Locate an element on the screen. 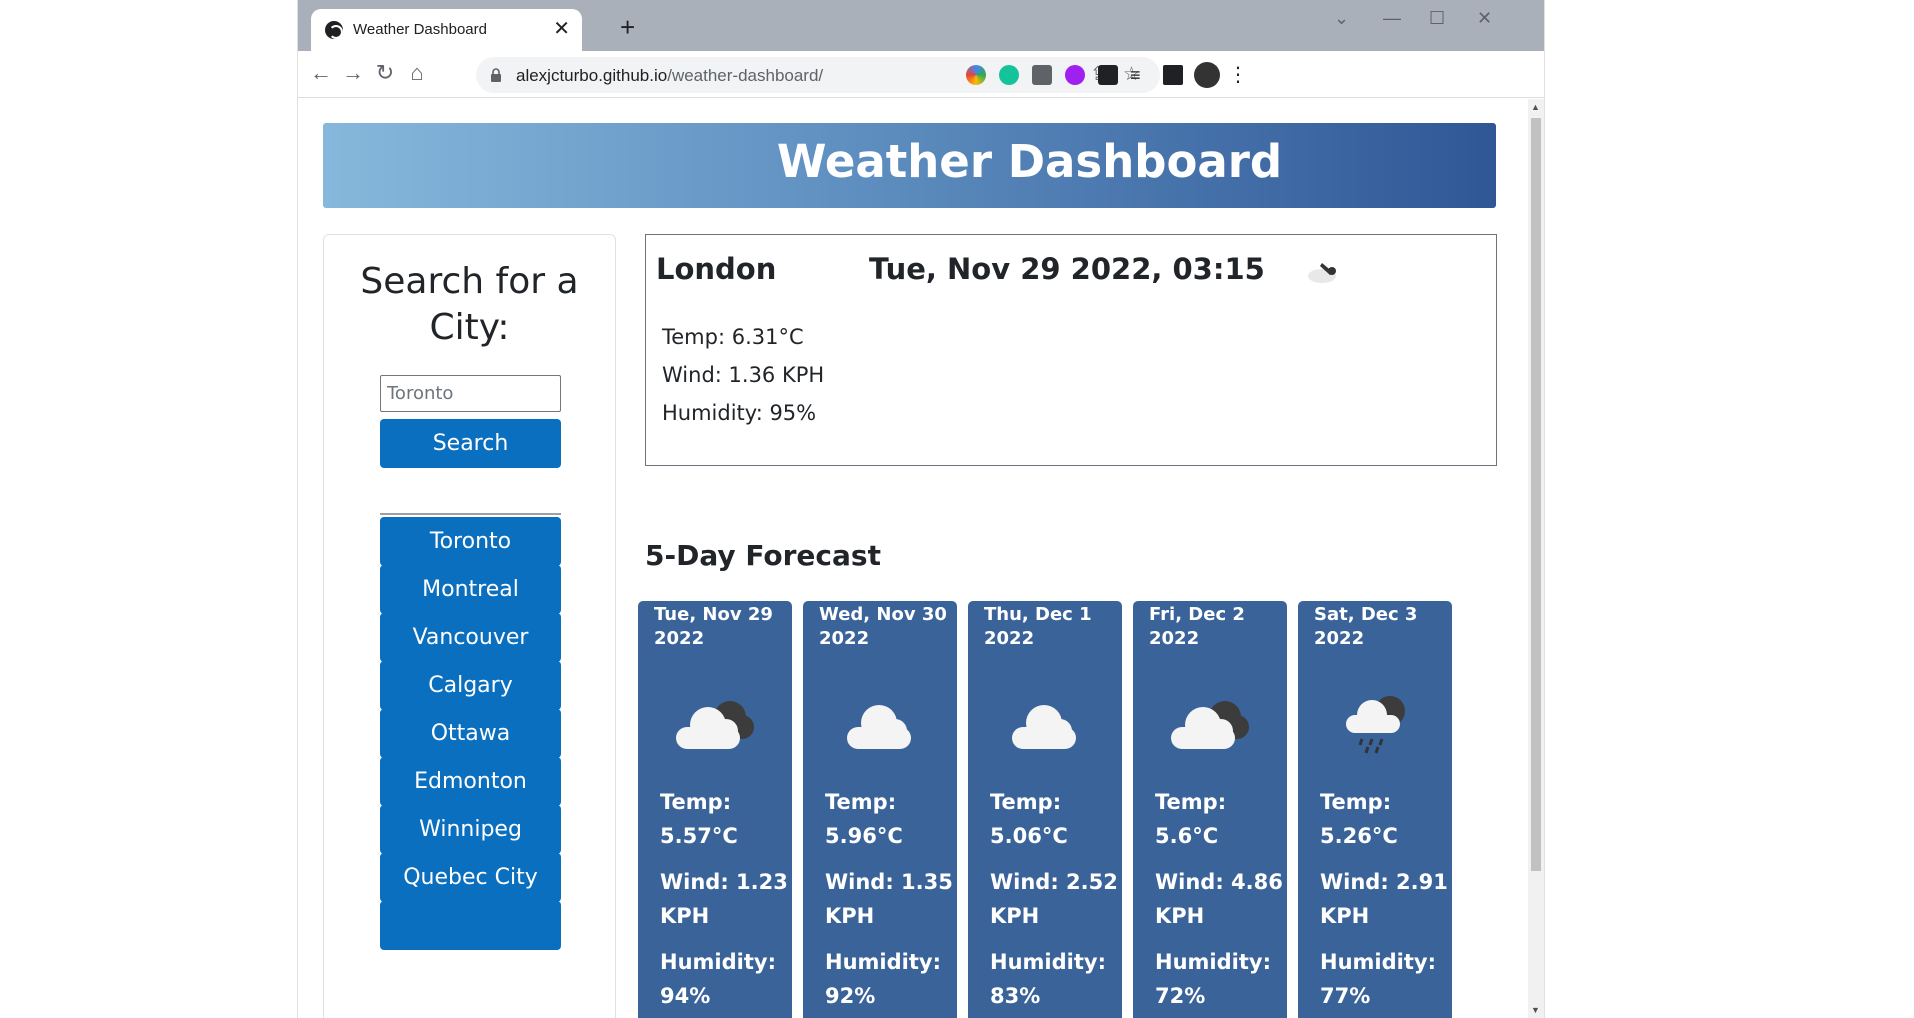  tab-weather-dashboard: Weather Dashboard ✕ is located at coordinates (446, 30).